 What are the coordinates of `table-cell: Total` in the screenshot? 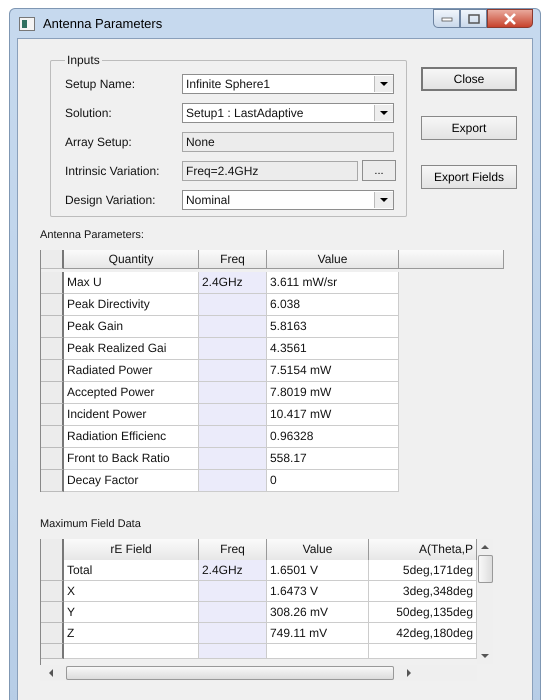 It's located at (131, 570).